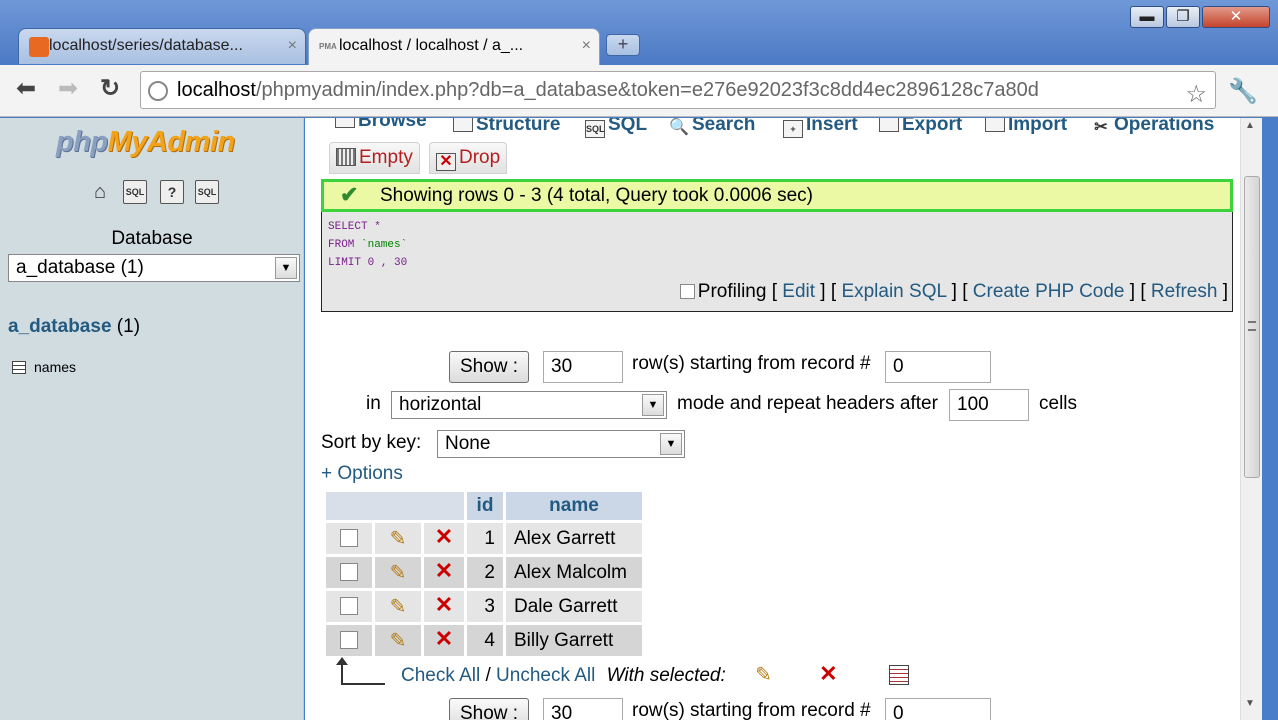 The width and height of the screenshot is (1278, 720). What do you see at coordinates (616, 128) in the screenshot?
I see `tab-sql: SQL SQL` at bounding box center [616, 128].